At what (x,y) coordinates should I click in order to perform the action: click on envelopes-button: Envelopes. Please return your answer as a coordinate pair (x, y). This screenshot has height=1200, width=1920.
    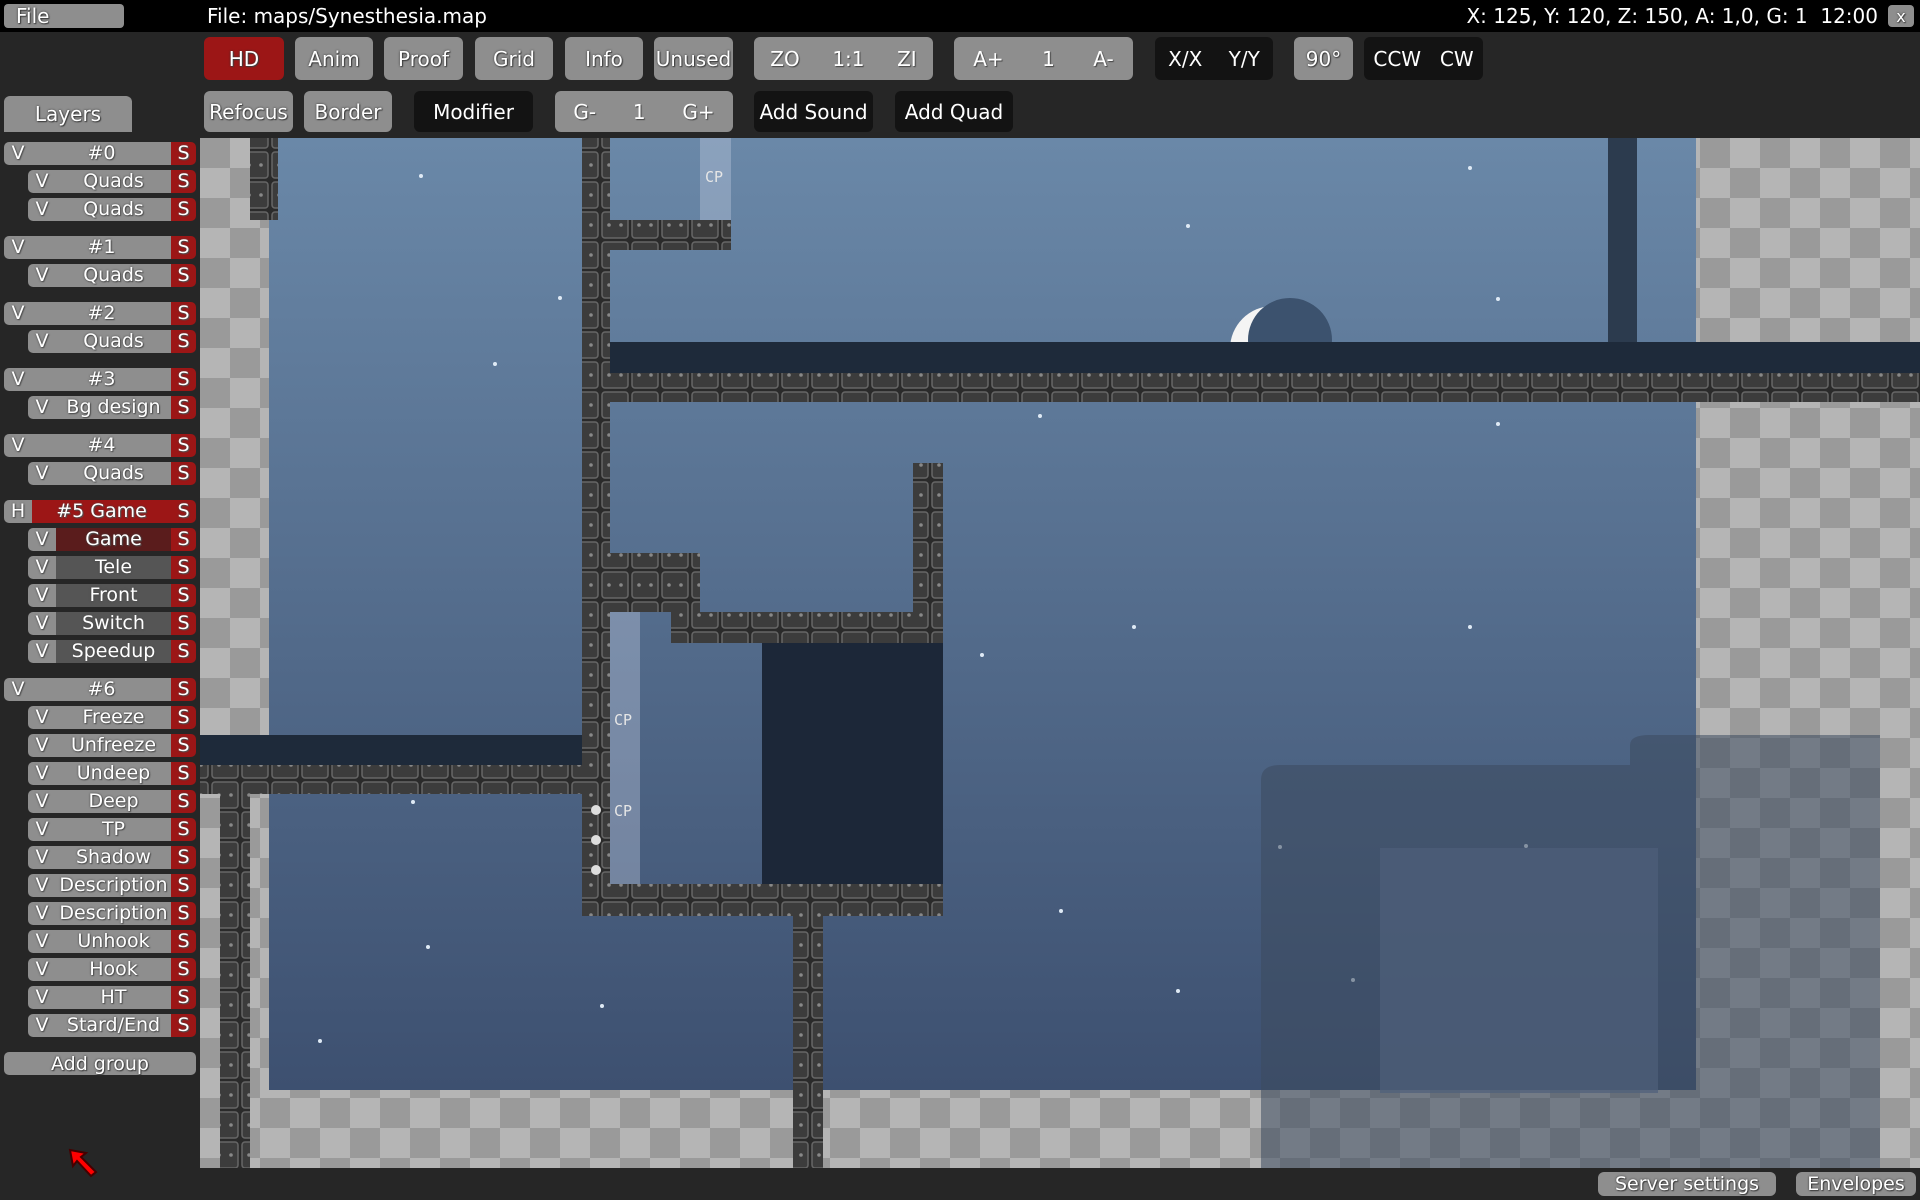
    Looking at the image, I should click on (1856, 1184).